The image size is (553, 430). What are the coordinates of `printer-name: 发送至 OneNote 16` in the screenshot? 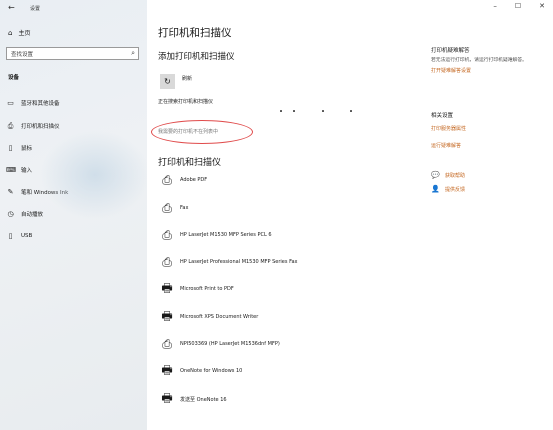 It's located at (203, 399).